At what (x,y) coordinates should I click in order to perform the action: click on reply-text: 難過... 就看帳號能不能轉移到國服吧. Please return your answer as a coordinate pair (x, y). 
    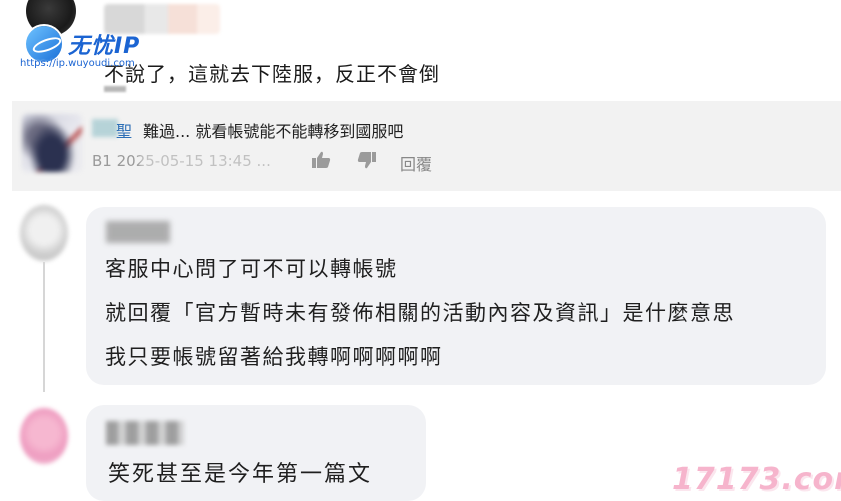
    Looking at the image, I should click on (273, 131).